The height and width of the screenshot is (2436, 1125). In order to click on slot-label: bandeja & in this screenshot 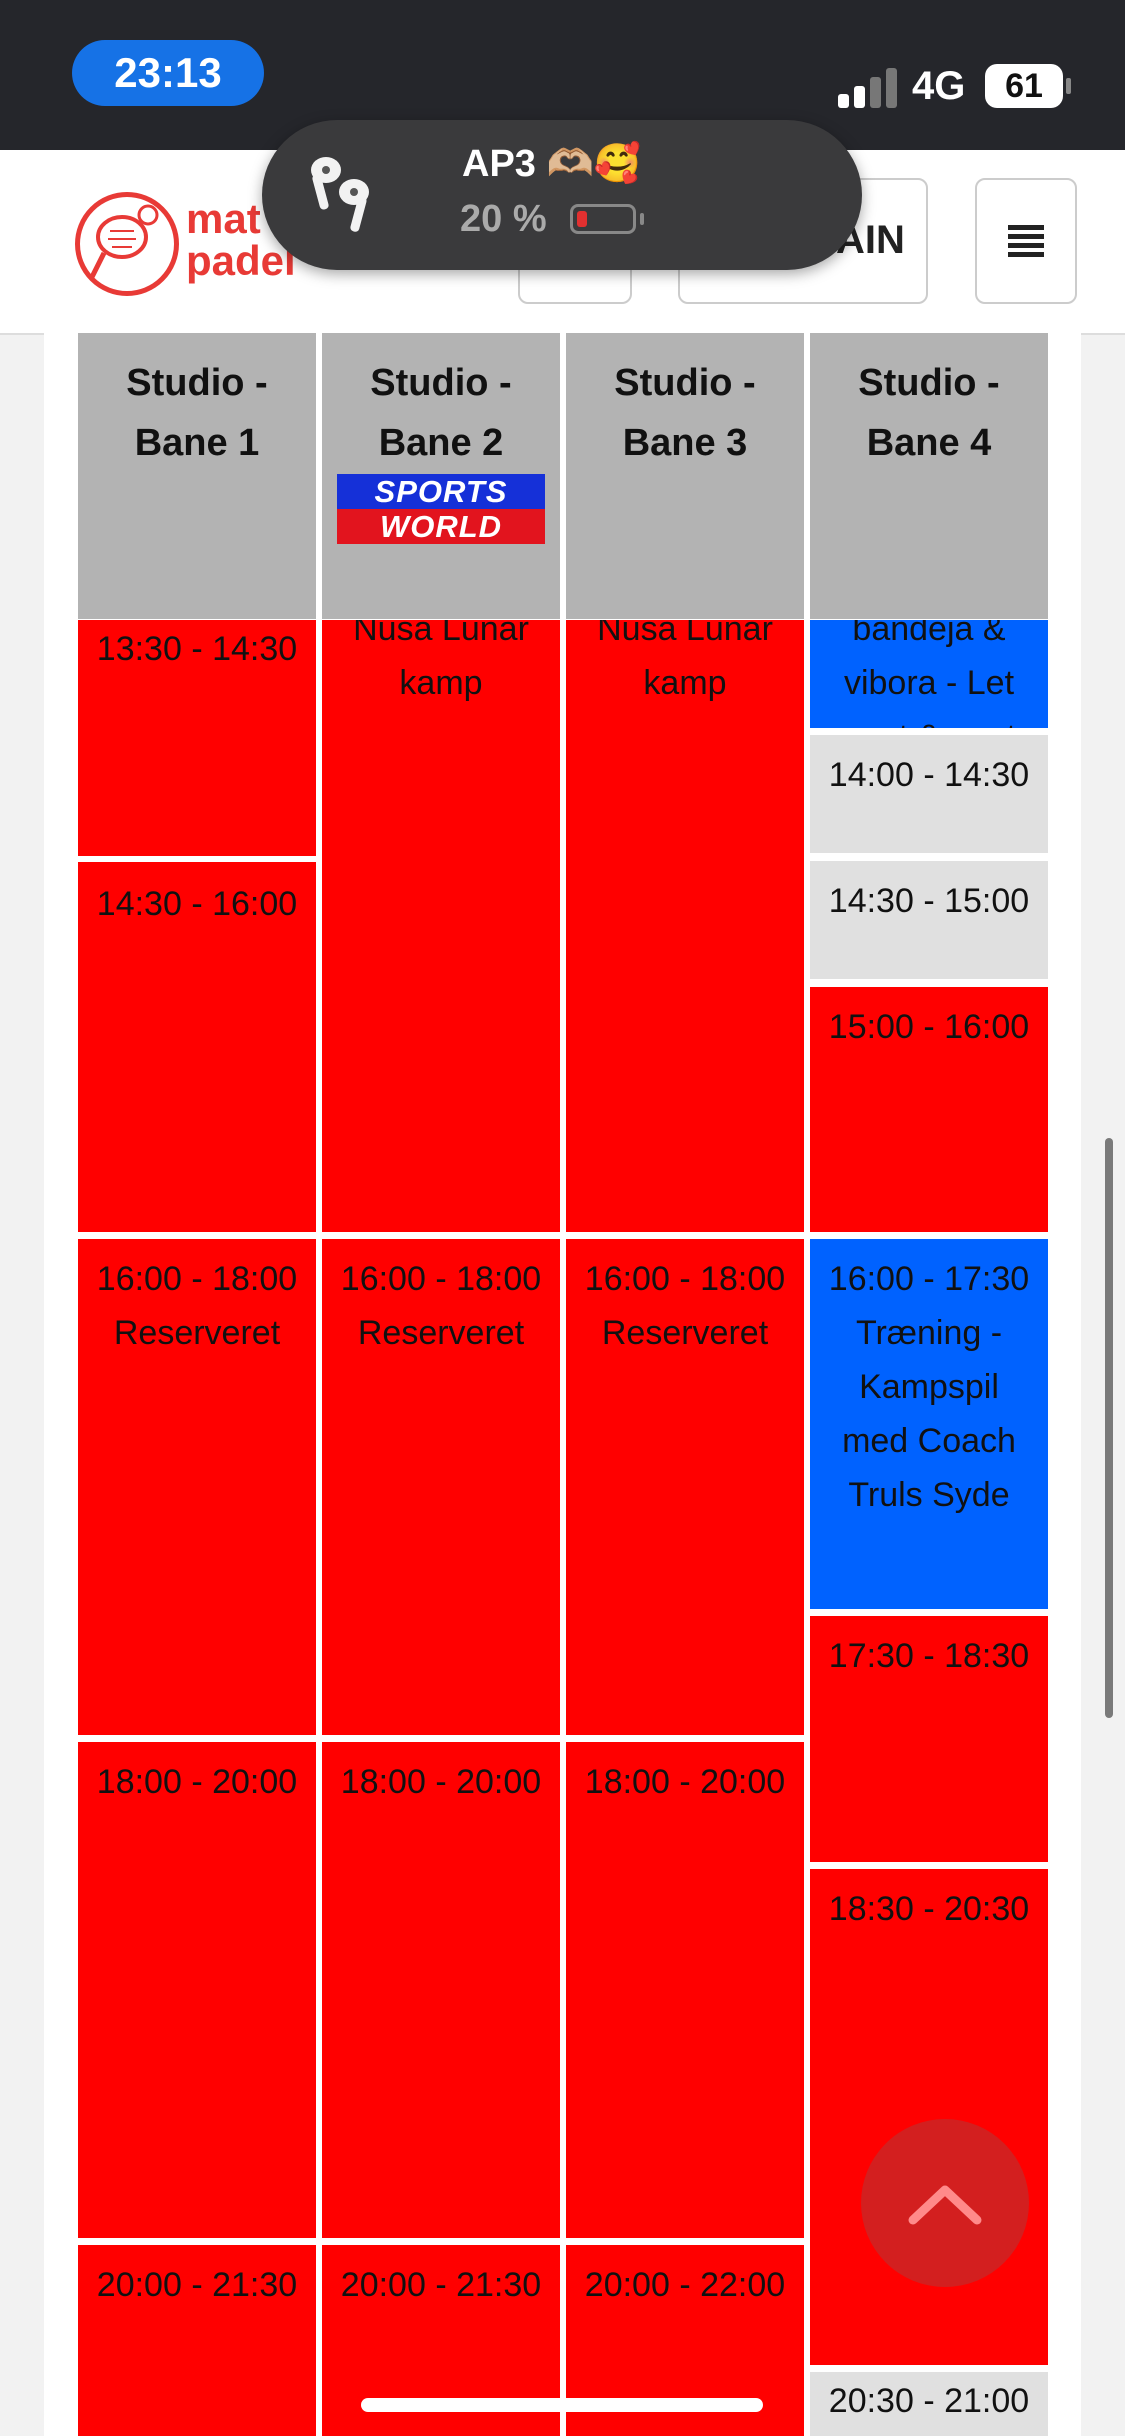, I will do `click(929, 634)`.